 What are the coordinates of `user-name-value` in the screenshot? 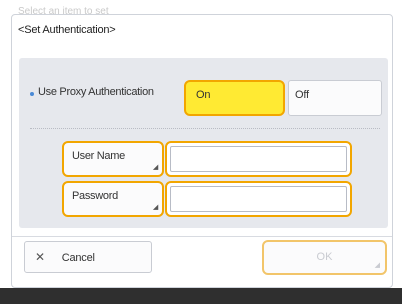 It's located at (258, 159).